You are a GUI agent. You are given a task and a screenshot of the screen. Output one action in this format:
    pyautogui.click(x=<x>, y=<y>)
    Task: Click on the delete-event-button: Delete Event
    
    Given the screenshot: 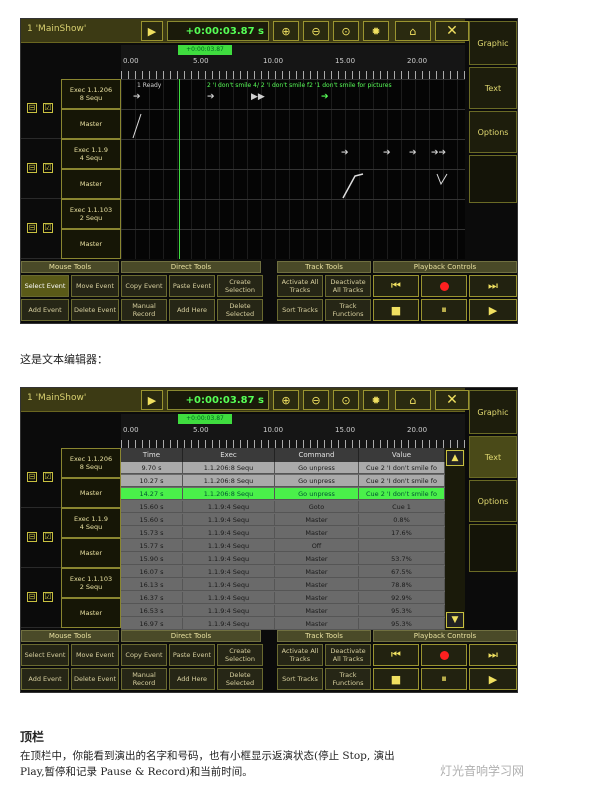 What is the action you would take?
    pyautogui.click(x=95, y=310)
    